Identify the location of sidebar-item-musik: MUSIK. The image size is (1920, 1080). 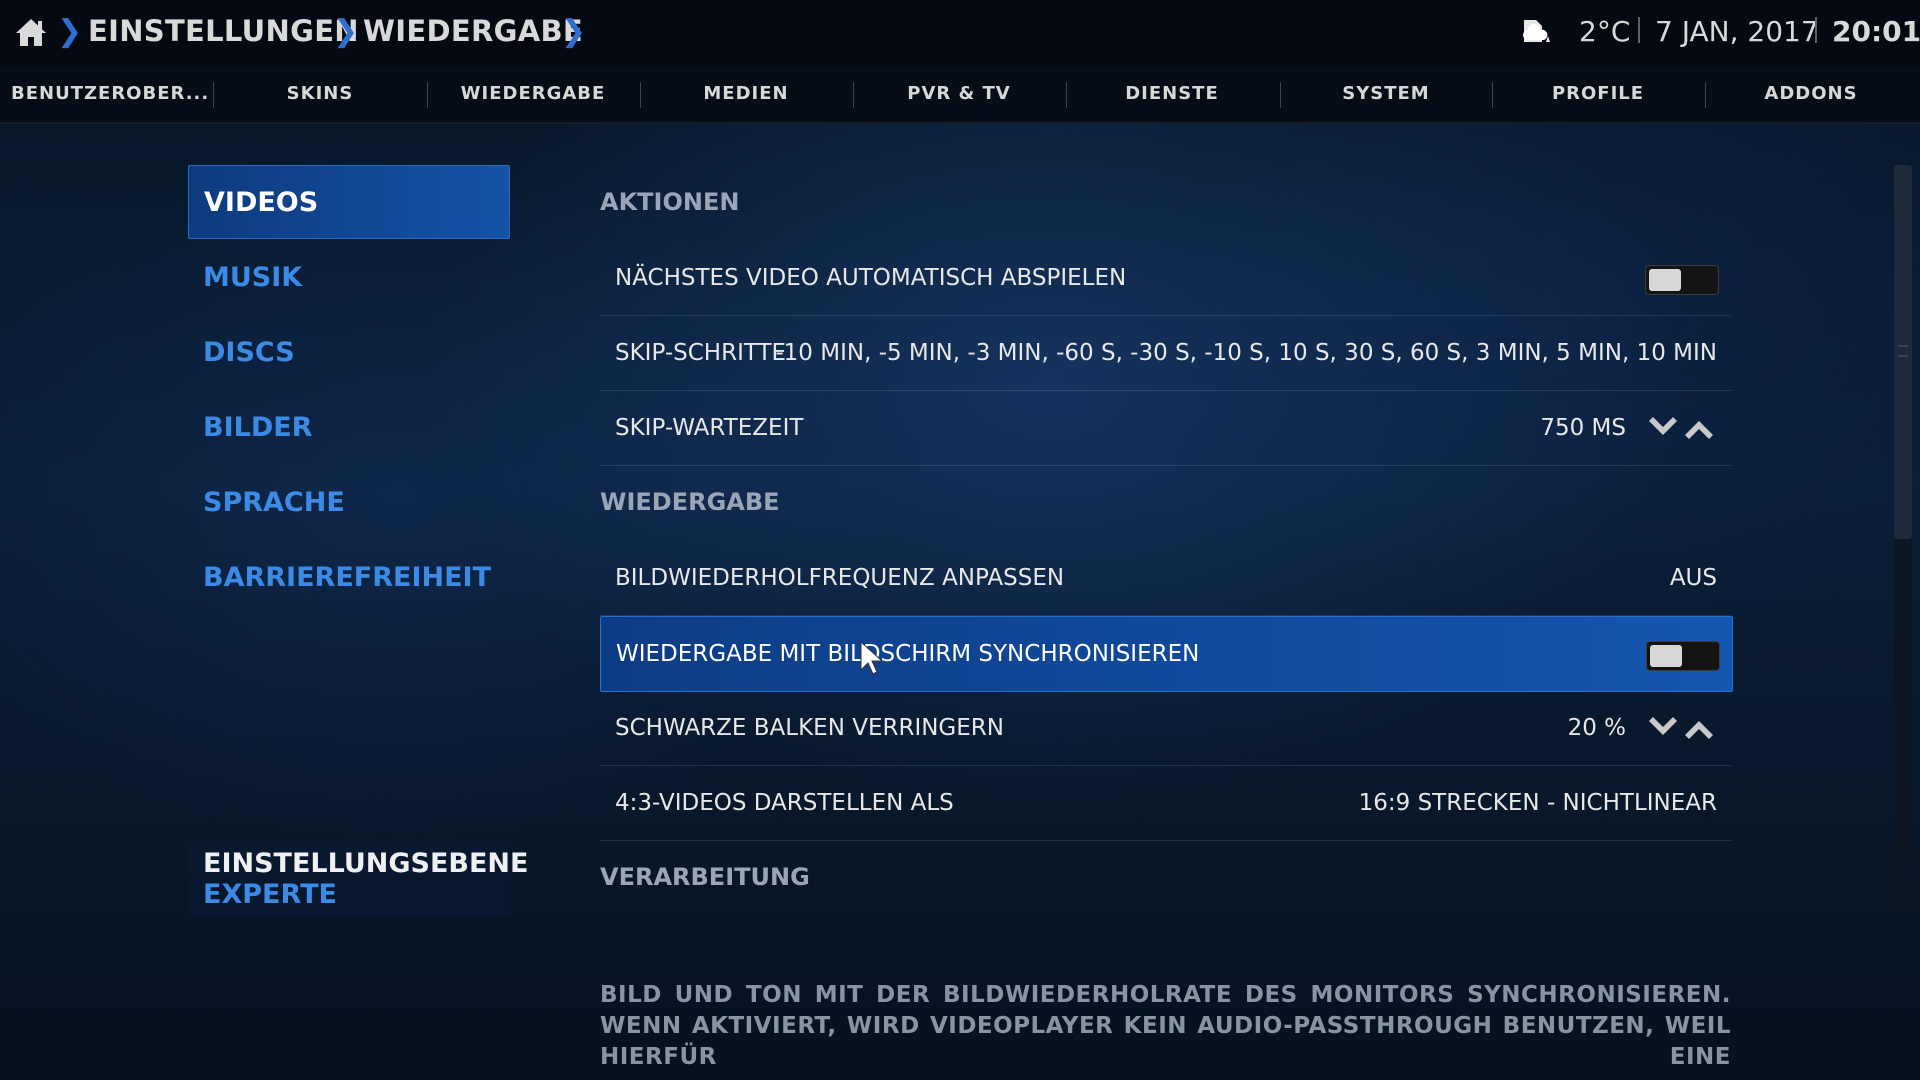
(349, 278).